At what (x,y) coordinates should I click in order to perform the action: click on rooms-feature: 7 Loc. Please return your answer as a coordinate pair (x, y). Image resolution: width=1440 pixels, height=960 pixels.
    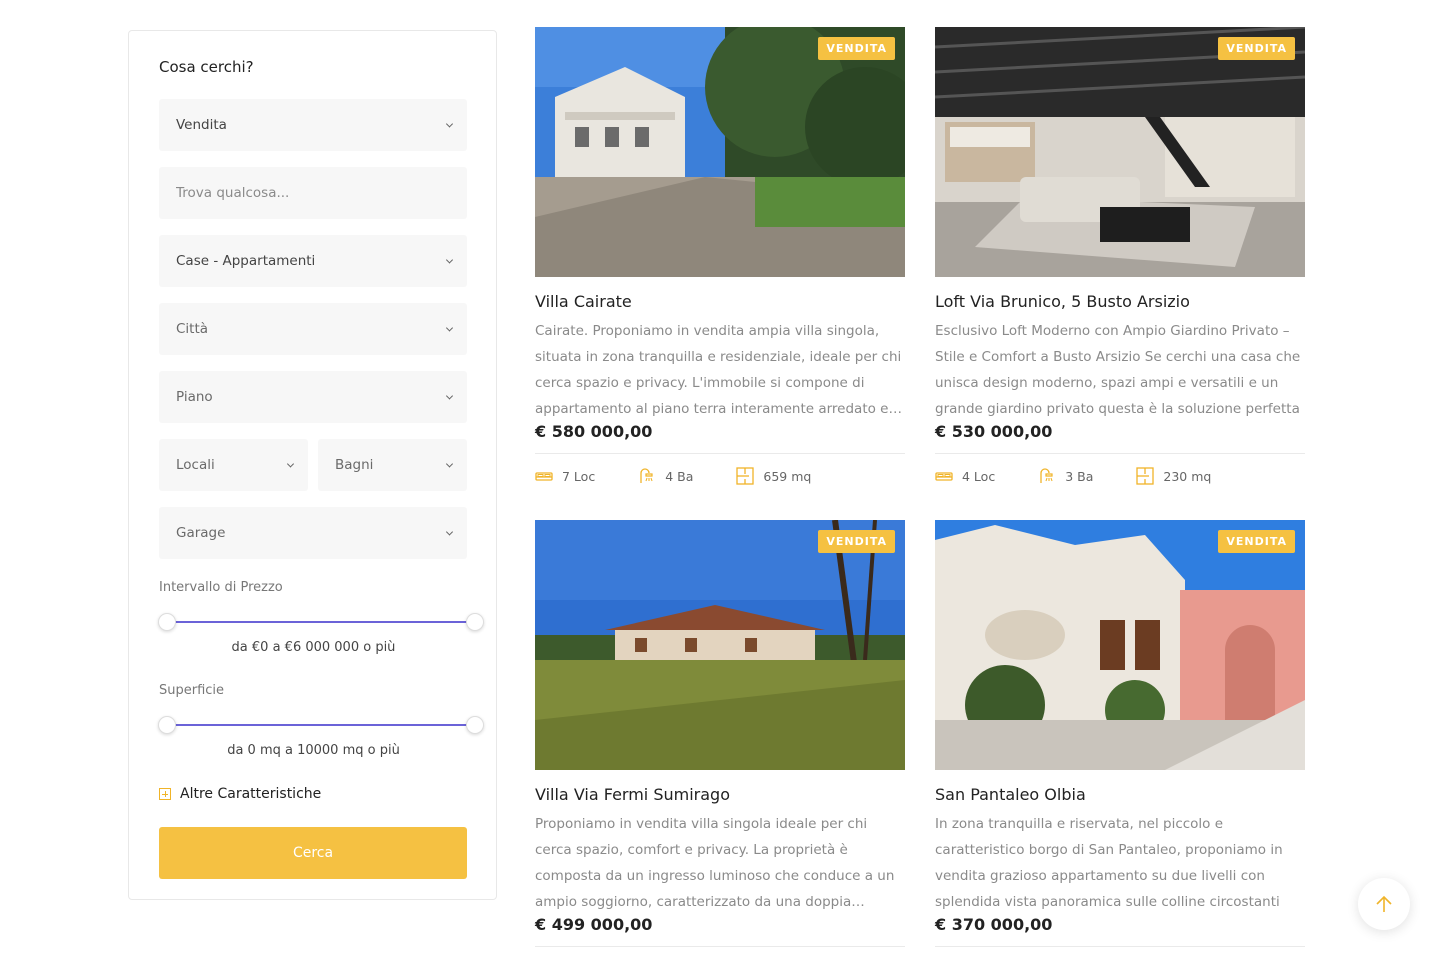
    Looking at the image, I should click on (565, 476).